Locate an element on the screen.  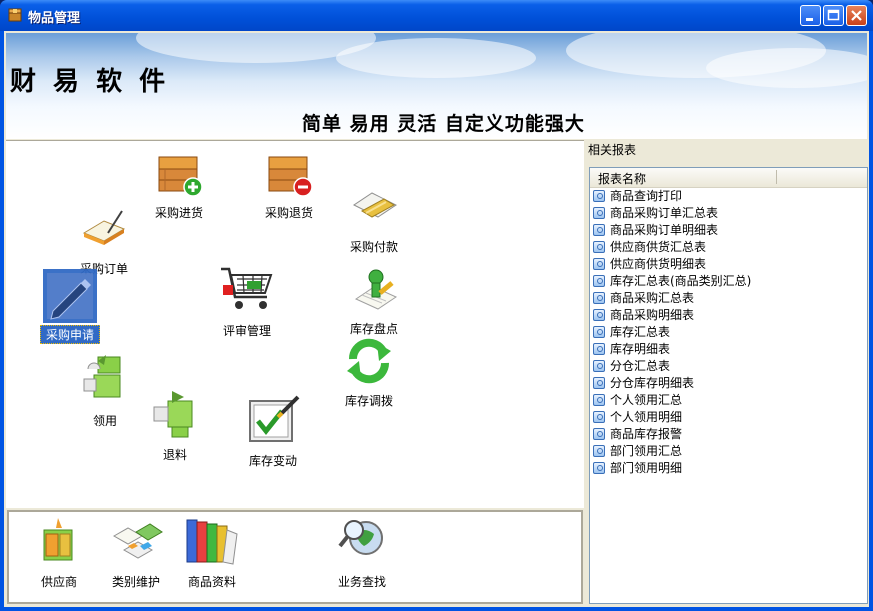
purchase-order-button: 采购订单 is located at coordinates (104, 241).